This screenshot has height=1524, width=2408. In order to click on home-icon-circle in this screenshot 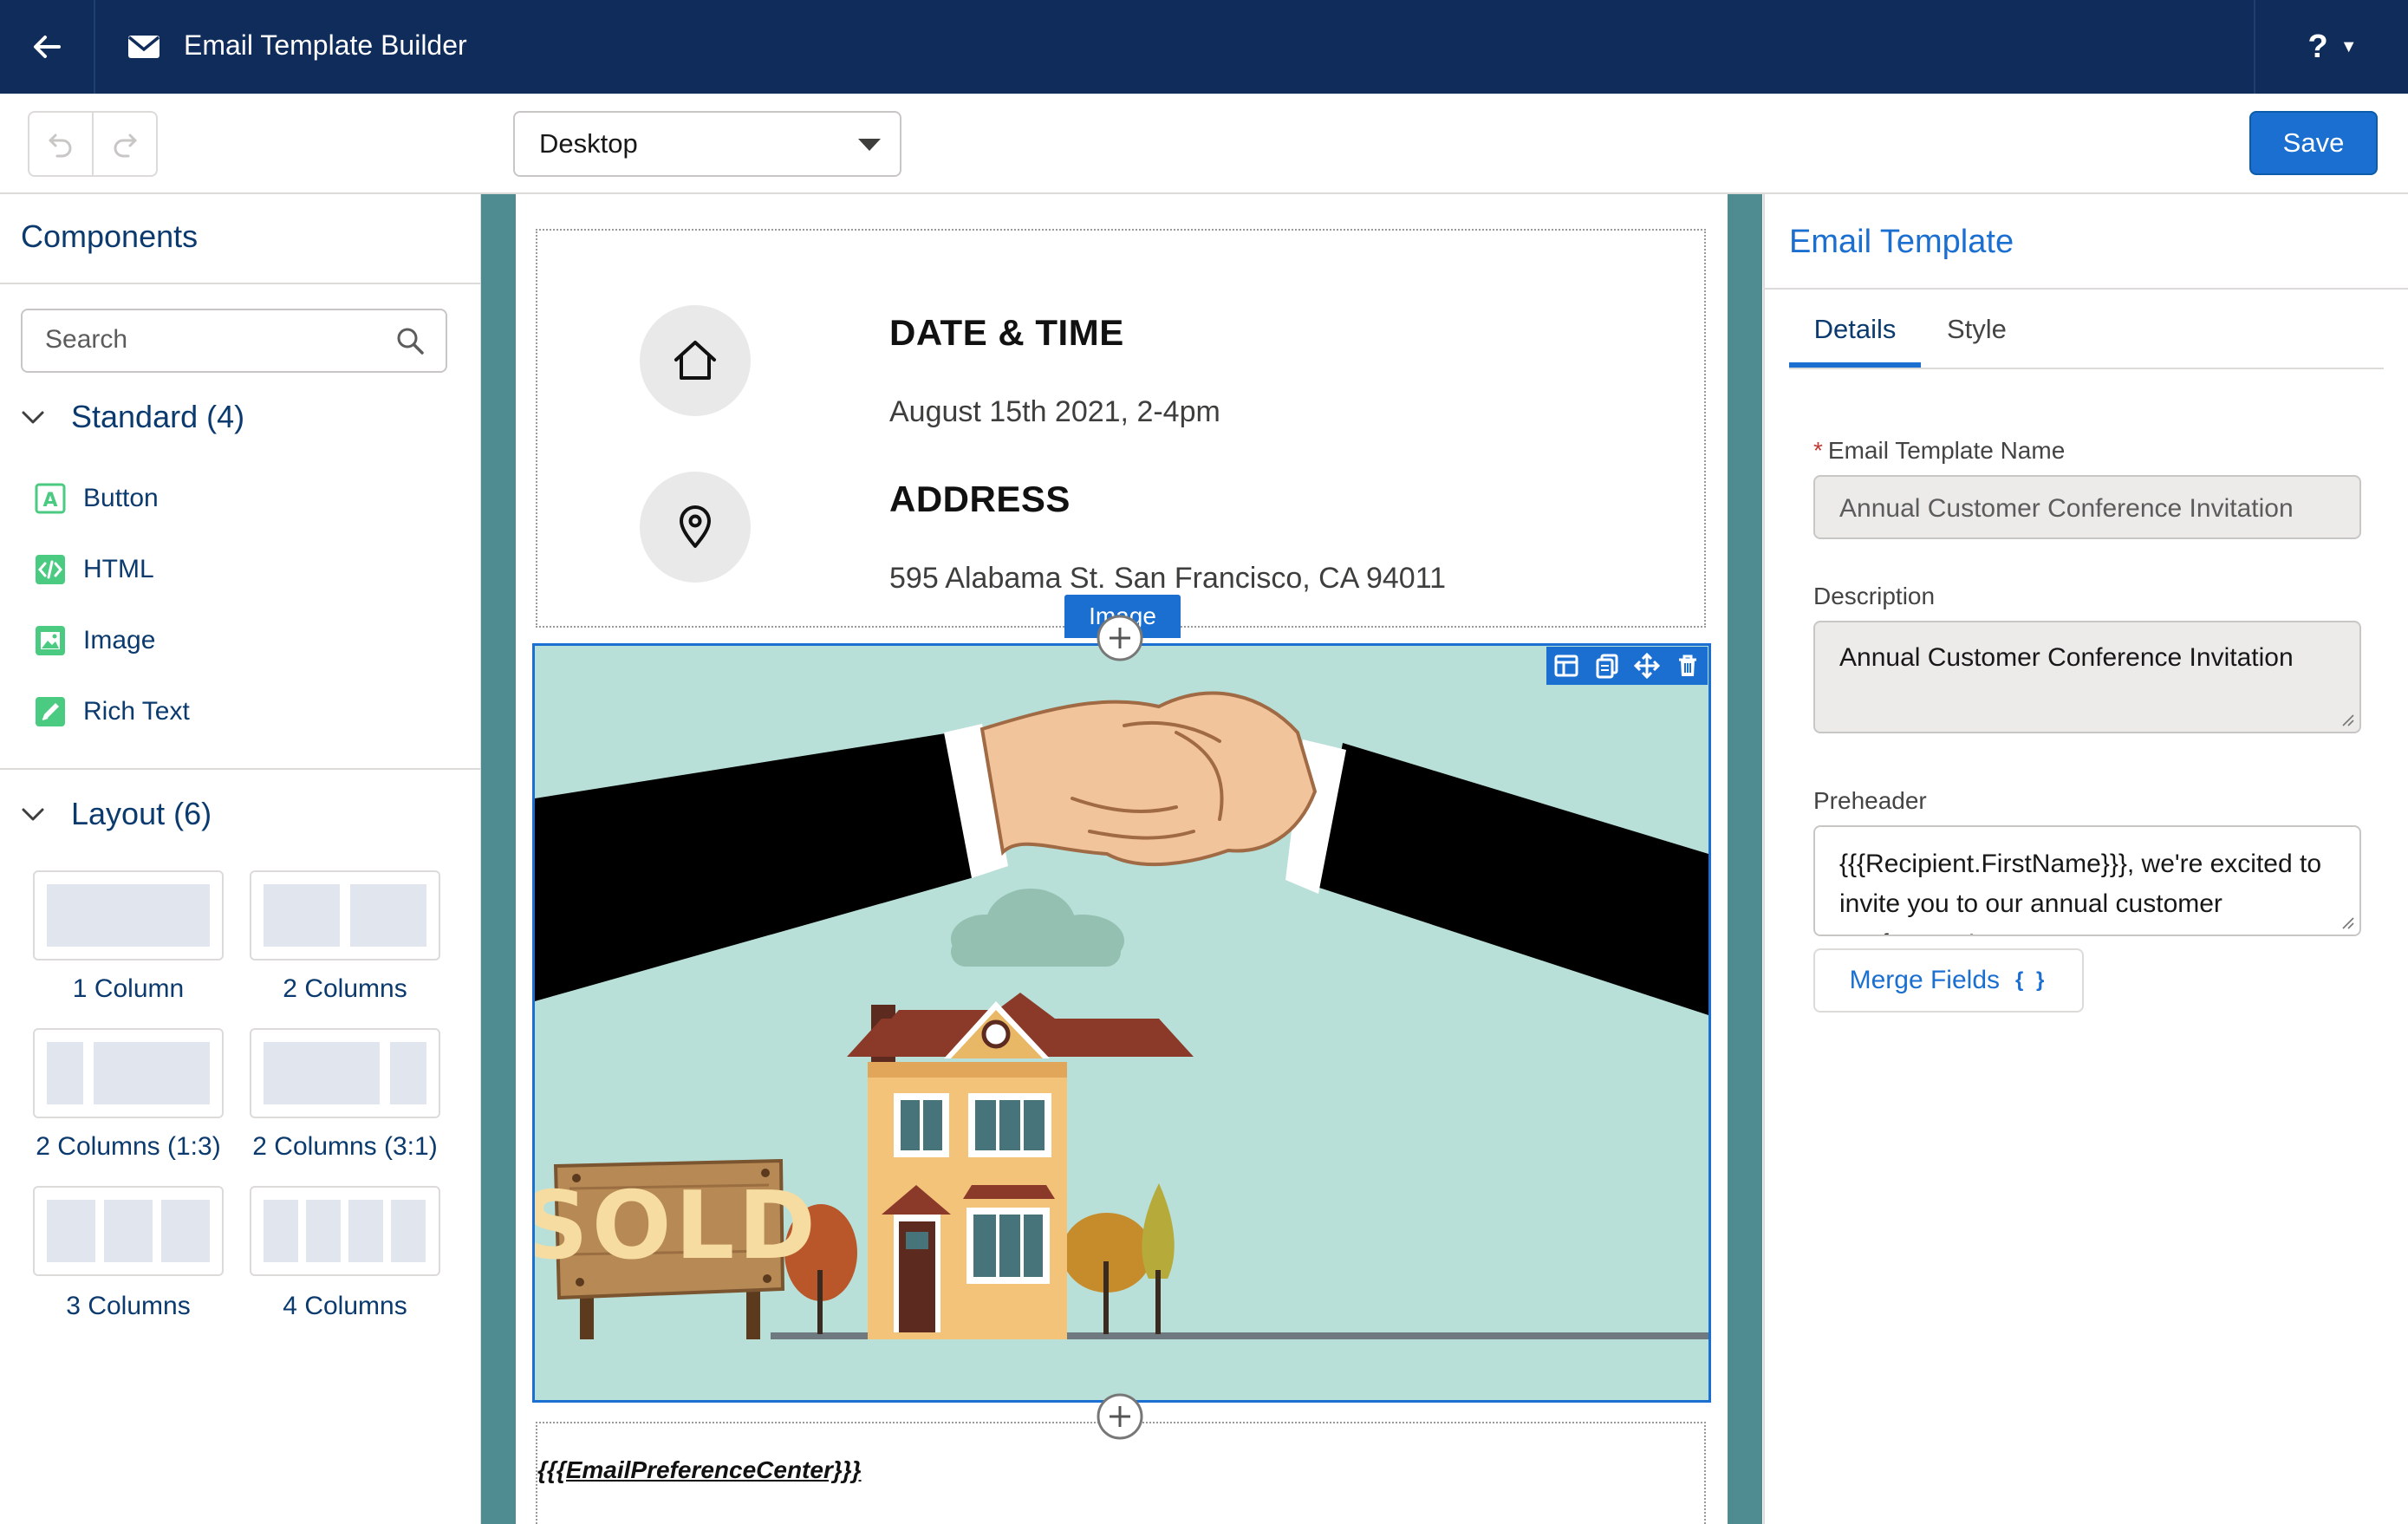, I will do `click(695, 360)`.